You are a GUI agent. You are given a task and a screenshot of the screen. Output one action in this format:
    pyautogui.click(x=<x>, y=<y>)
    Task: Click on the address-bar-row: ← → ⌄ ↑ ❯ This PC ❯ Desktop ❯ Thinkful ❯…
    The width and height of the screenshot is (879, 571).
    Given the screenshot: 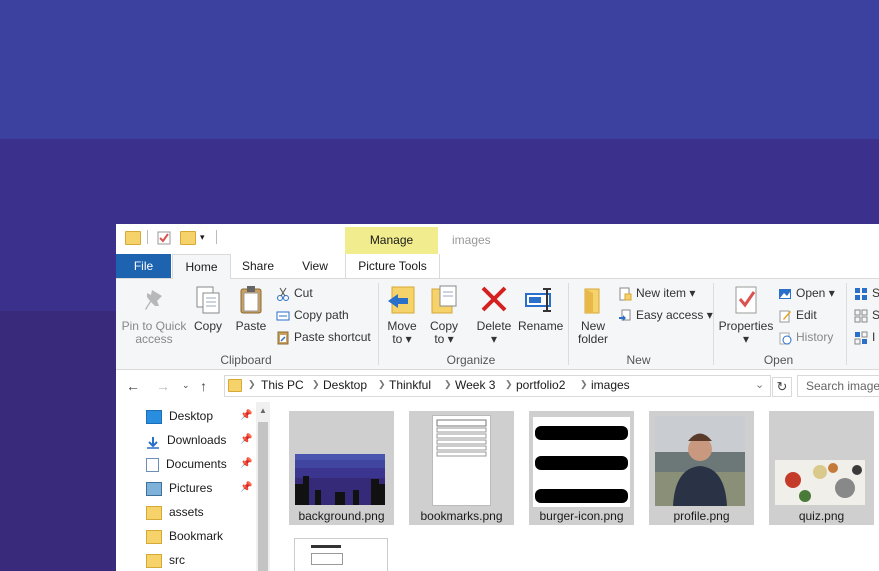 What is the action you would take?
    pyautogui.click(x=497, y=386)
    